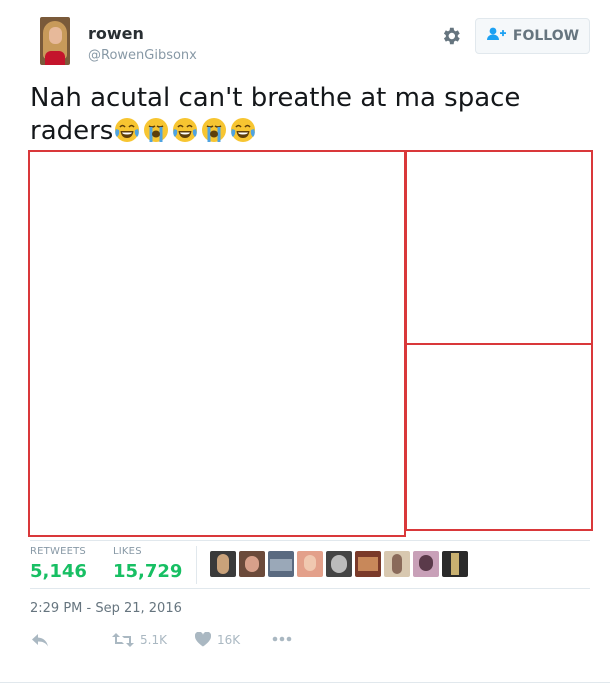  I want to click on more-dots-icon, so click(282, 639).